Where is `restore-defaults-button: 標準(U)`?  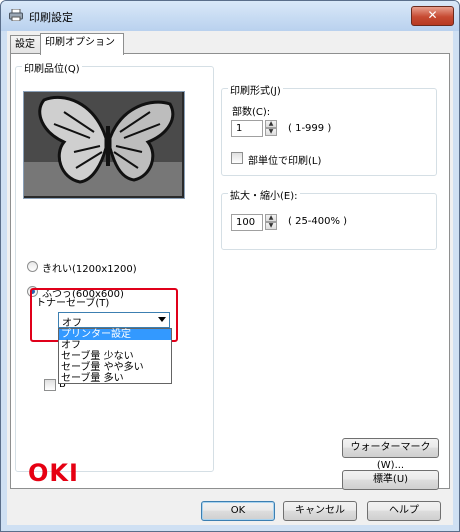 restore-defaults-button: 標準(U) is located at coordinates (390, 480).